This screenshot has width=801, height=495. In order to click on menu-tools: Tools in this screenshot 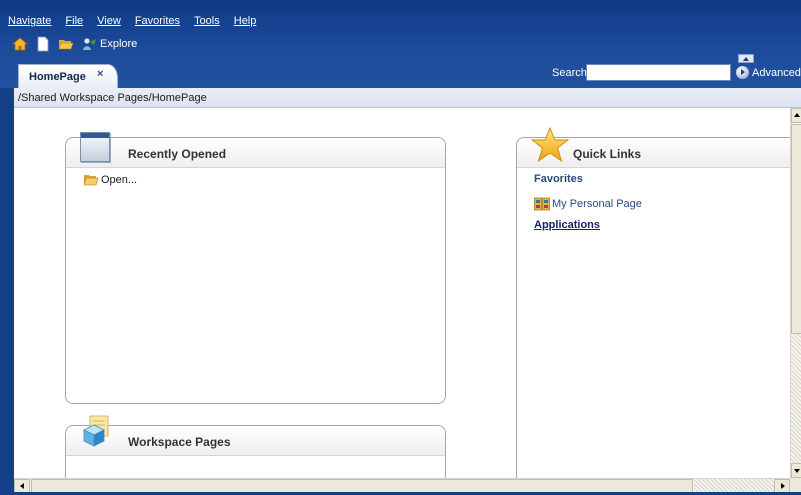, I will do `click(207, 21)`.